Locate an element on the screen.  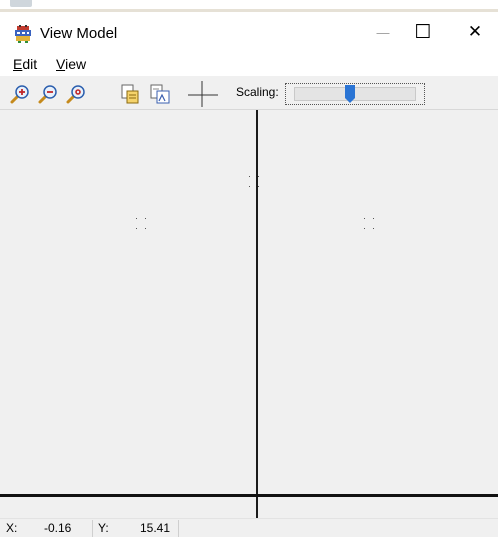
menu-view-mnemonic: V is located at coordinates (61, 64).